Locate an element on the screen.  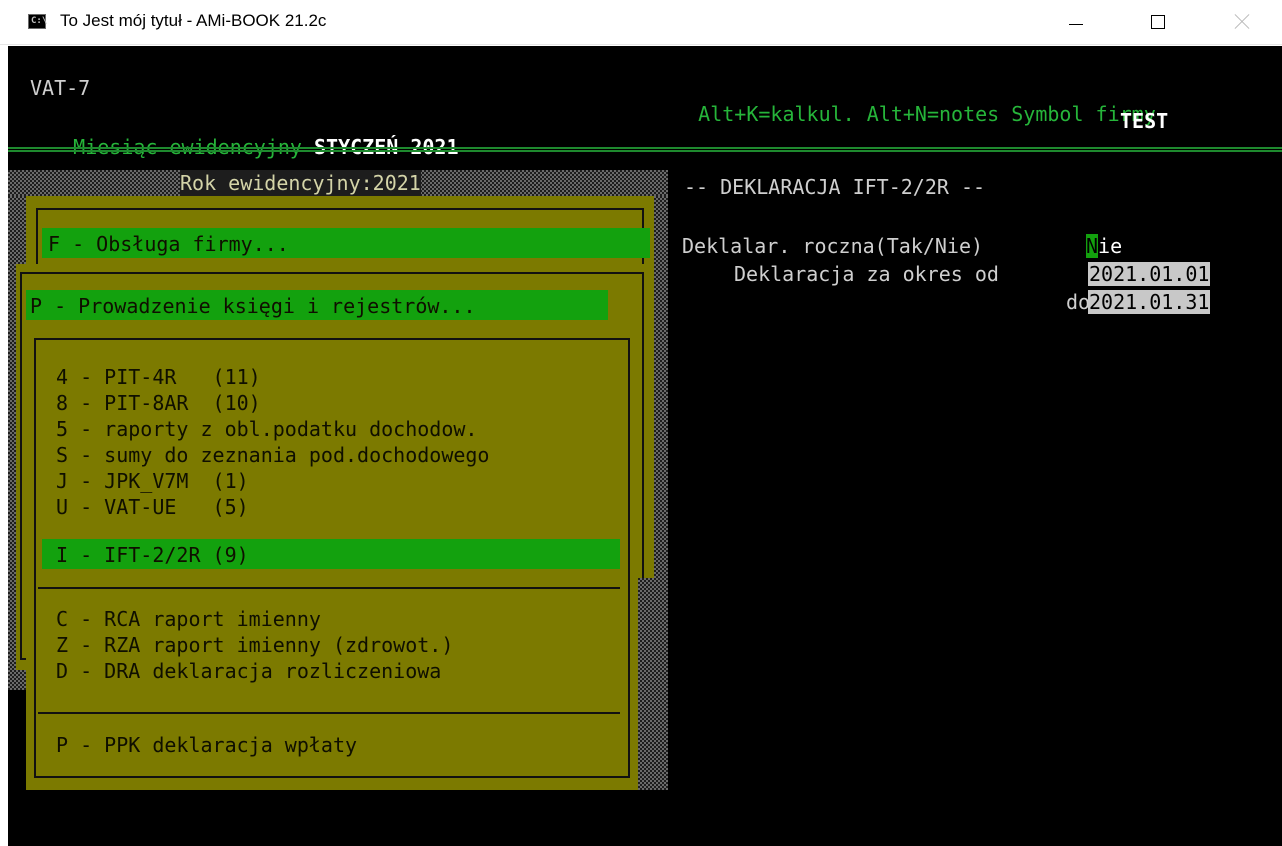
declaration-title: -- DEKLARACJA IFT-2/2R -- is located at coordinates (835, 187).